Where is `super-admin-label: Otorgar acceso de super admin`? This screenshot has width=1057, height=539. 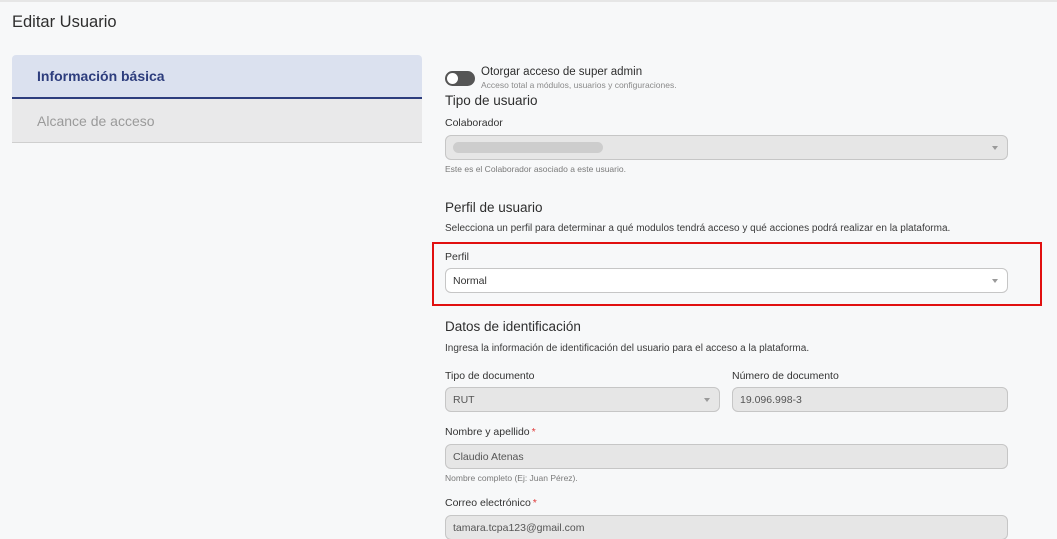
super-admin-label: Otorgar acceso de super admin is located at coordinates (562, 72).